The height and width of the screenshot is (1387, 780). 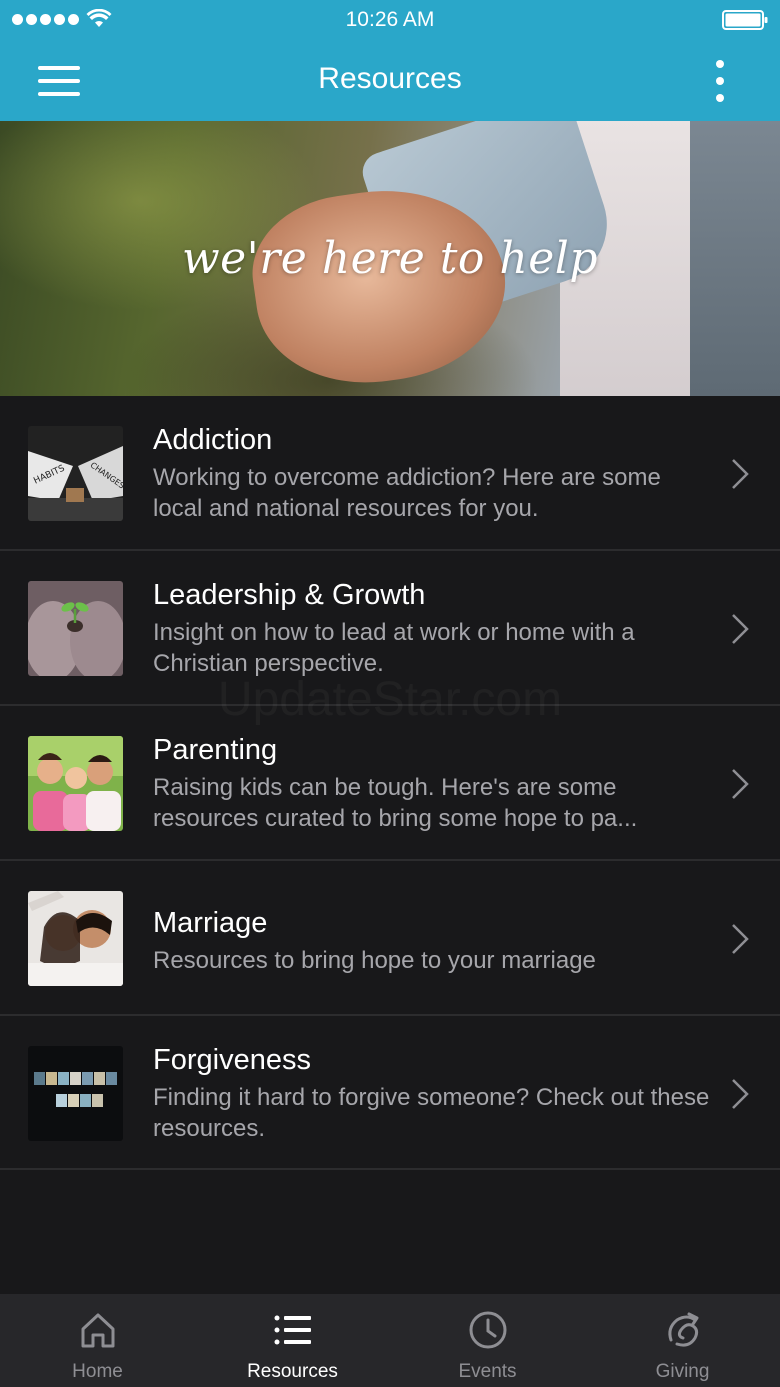 I want to click on tab-label: Resources, so click(x=292, y=1371).